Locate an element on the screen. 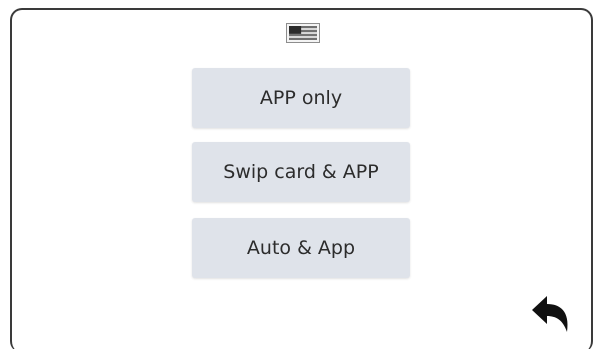 The image size is (598, 349). swip-card-and-app-button: Swip card & APP is located at coordinates (301, 172).